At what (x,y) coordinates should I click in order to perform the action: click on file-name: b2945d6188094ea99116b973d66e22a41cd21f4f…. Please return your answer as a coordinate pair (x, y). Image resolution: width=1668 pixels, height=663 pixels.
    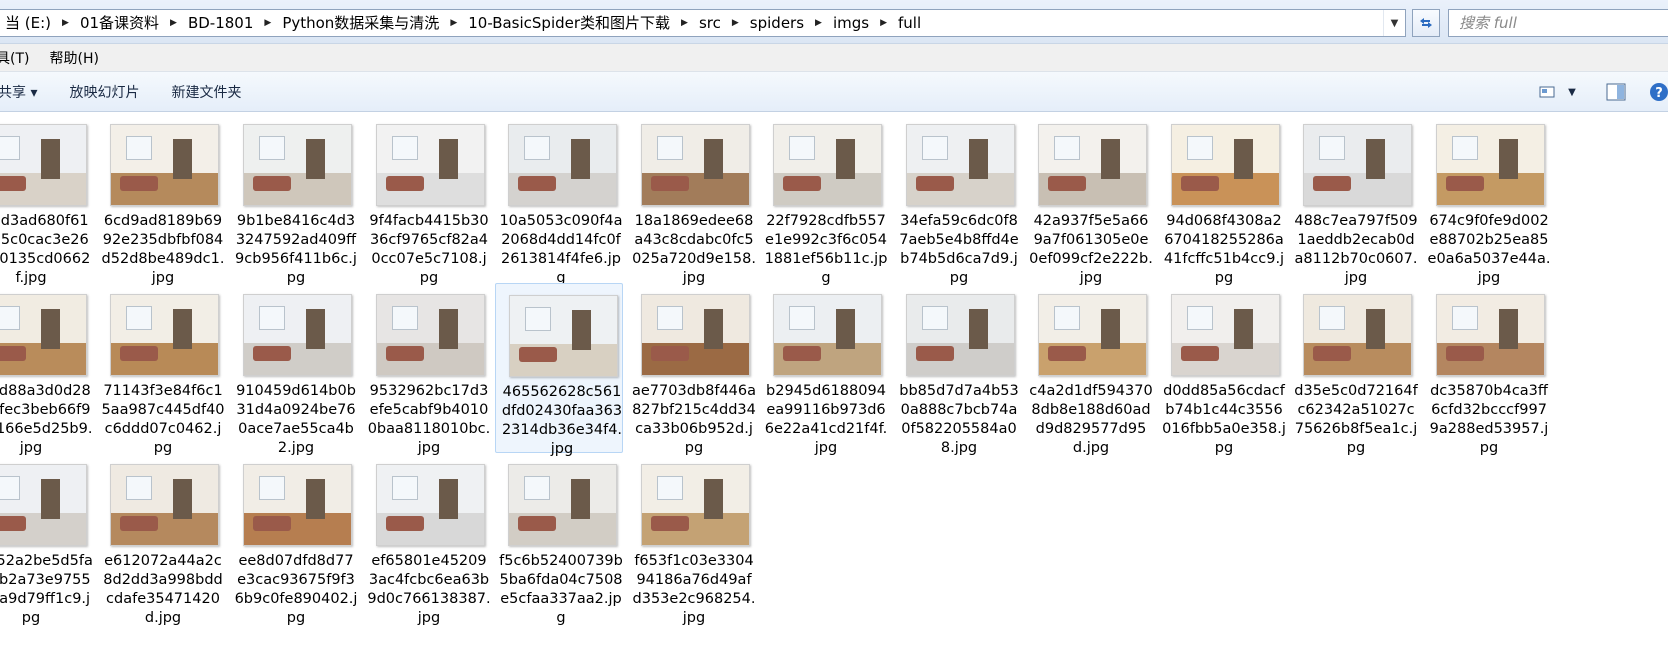
    Looking at the image, I should click on (826, 419).